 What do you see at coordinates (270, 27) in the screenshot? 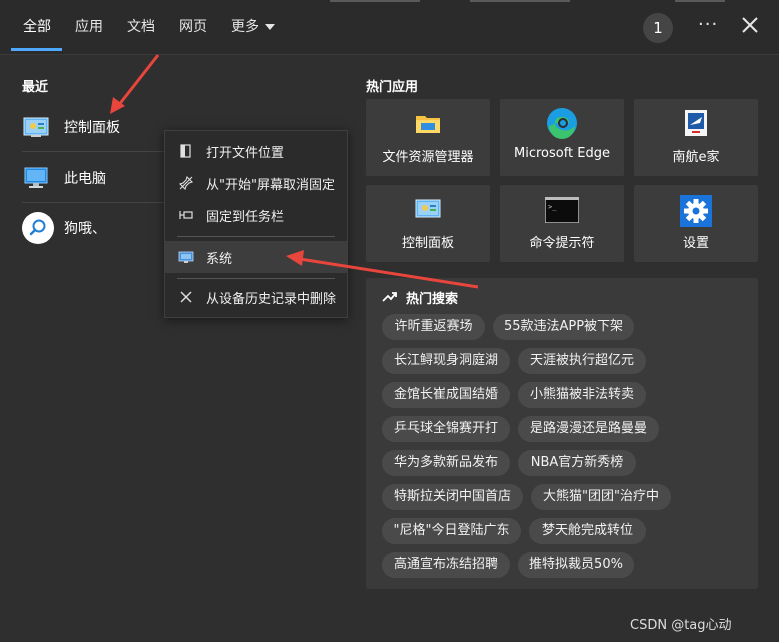
I see `chevron-down-icon` at bounding box center [270, 27].